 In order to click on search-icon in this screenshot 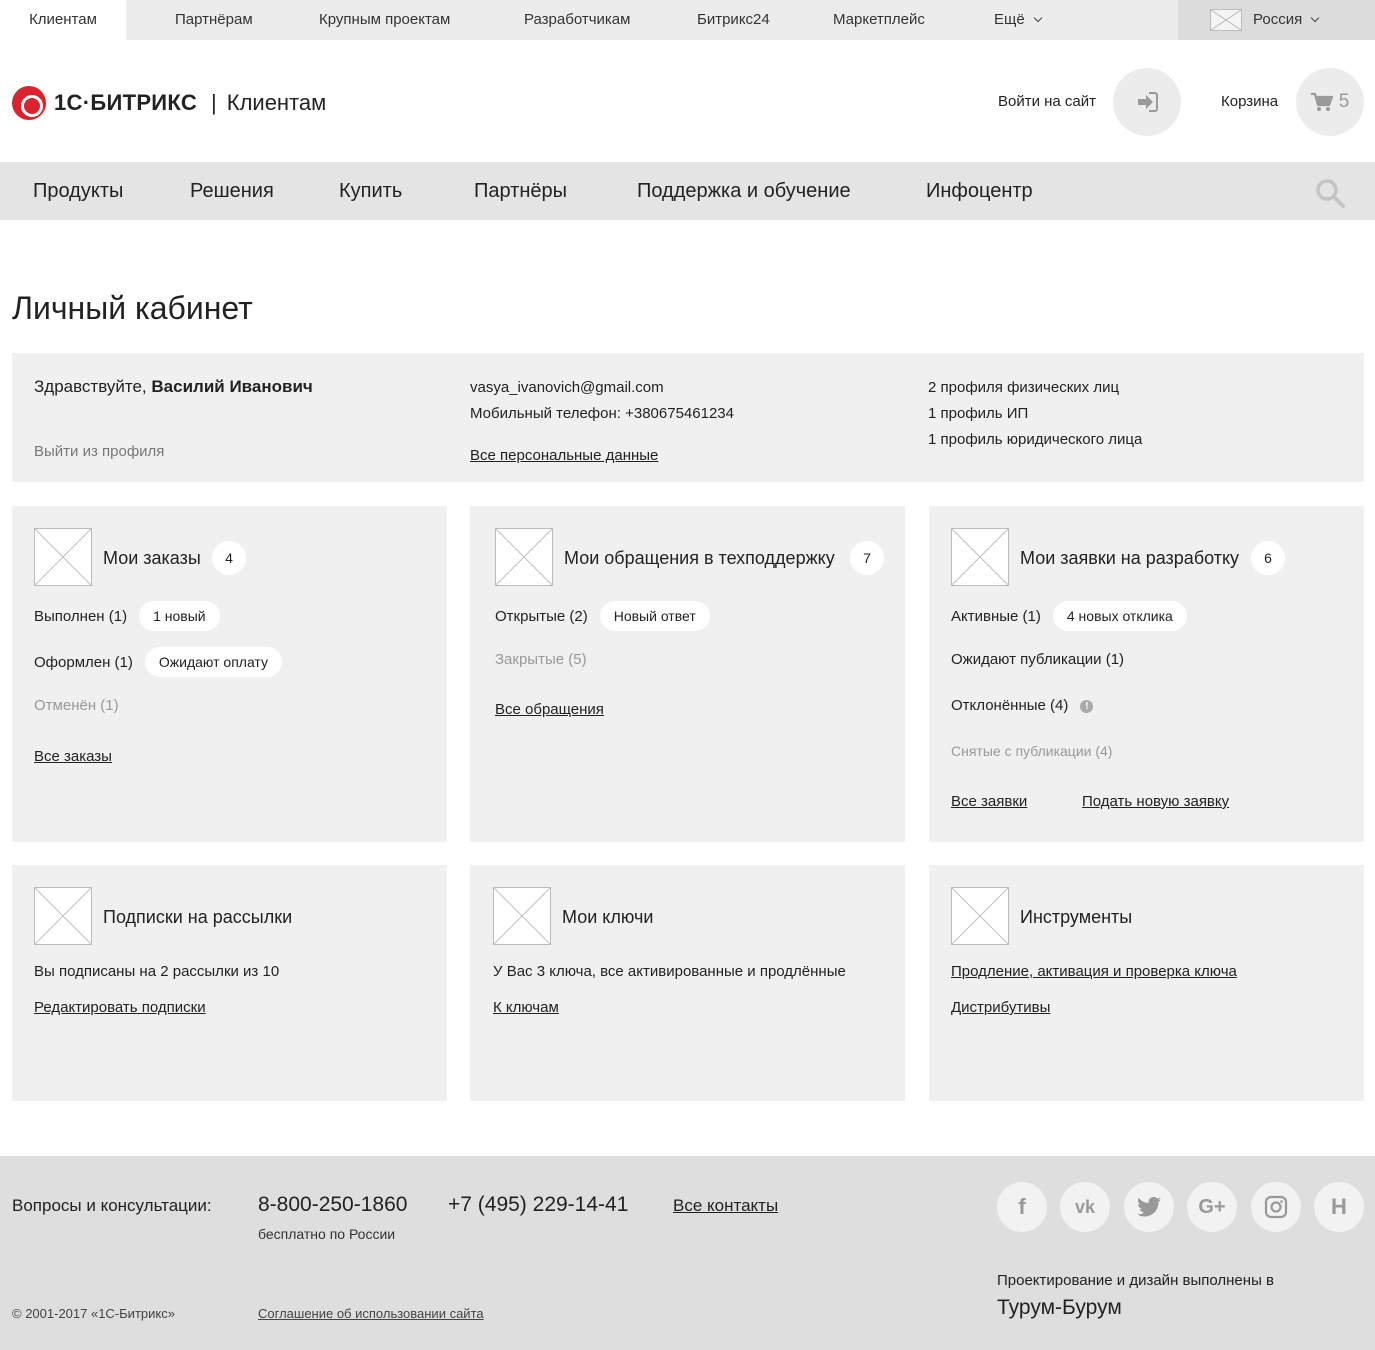, I will do `click(1330, 193)`.